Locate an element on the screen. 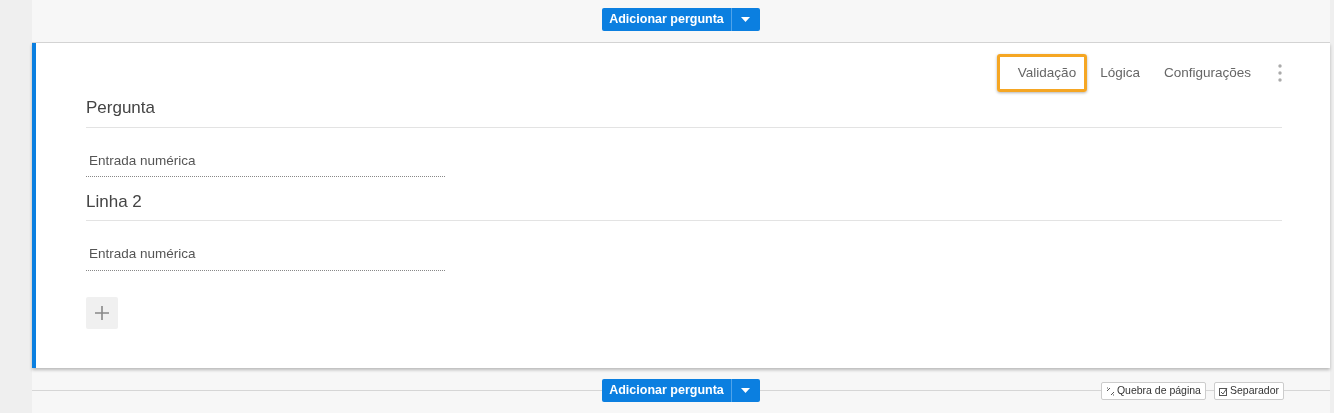  question-title: Pergunta is located at coordinates (120, 107).